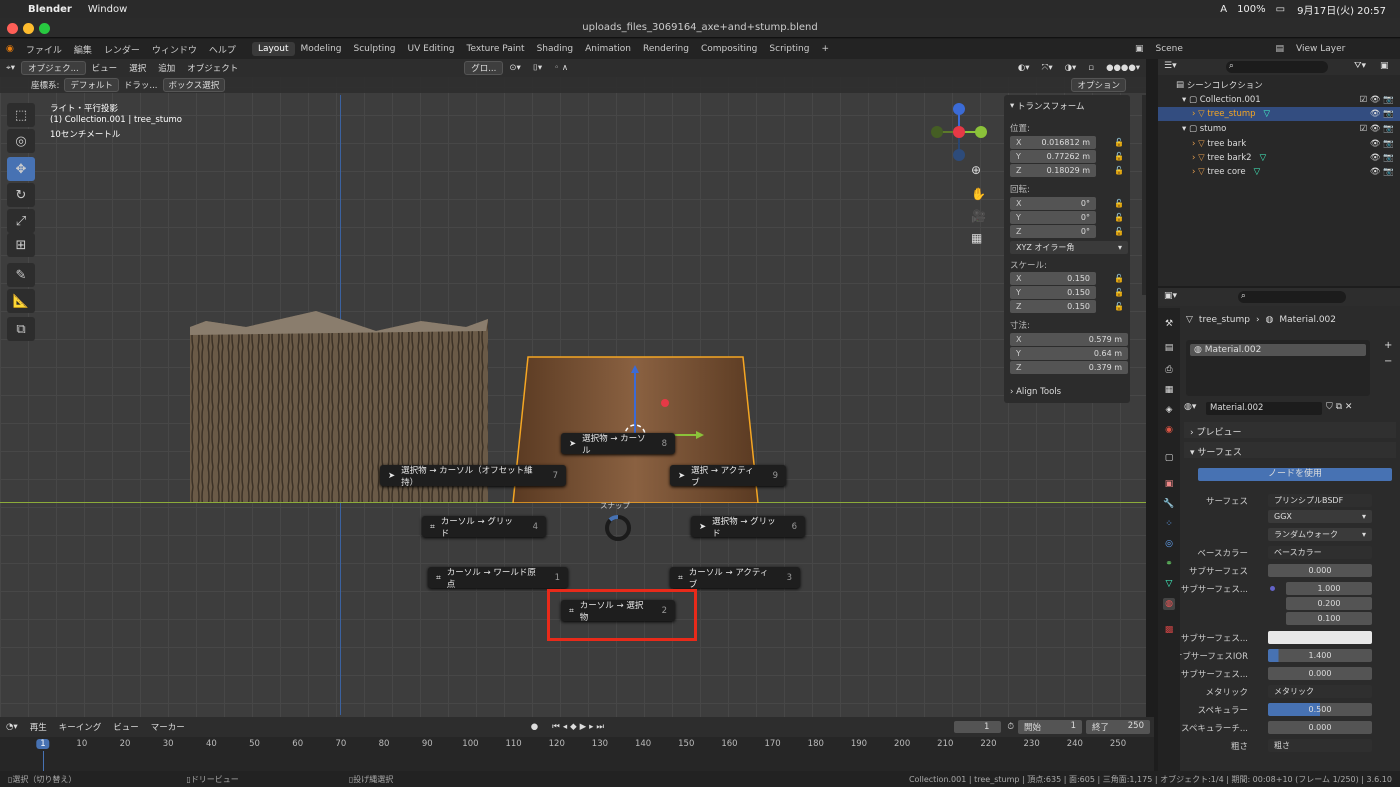 The width and height of the screenshot is (1400, 787). Describe the element at coordinates (1360, 66) in the screenshot. I see `filter-icon: ⛛▾` at that location.